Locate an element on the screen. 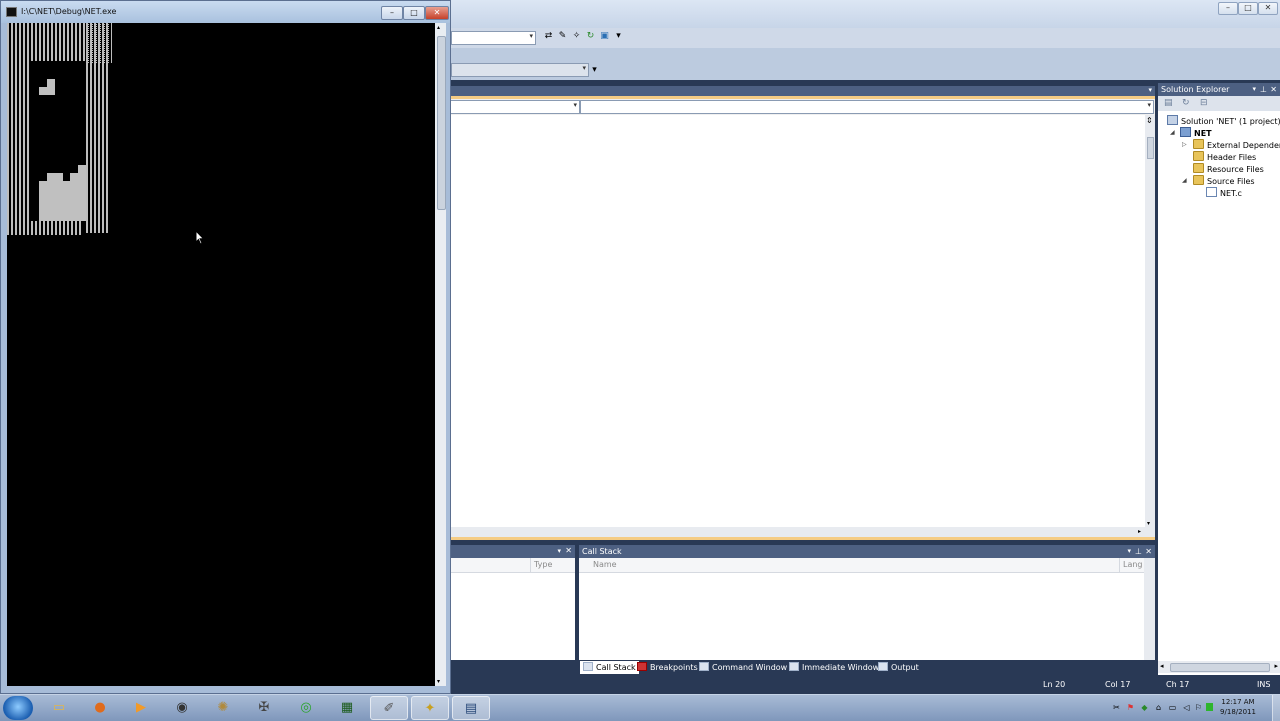  tray-security-icon: ◆ is located at coordinates (1144, 707).